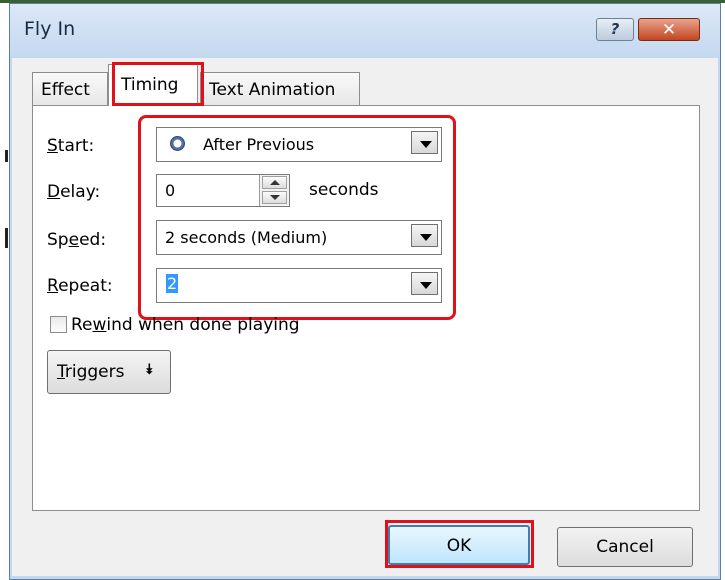  Describe the element at coordinates (91, 372) in the screenshot. I see `triggers-label: Triggers` at that location.